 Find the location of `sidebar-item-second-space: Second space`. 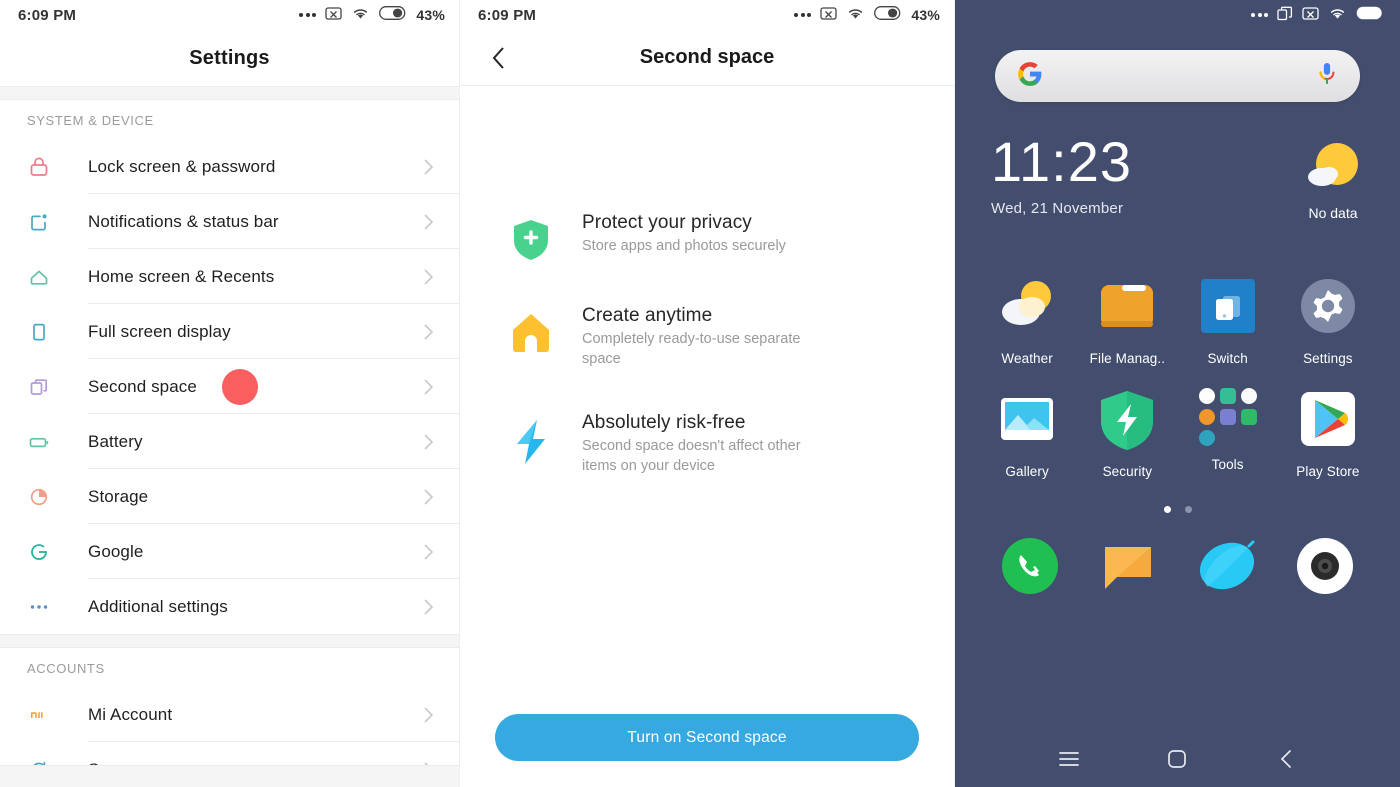

sidebar-item-second-space: Second space is located at coordinates (229, 386).